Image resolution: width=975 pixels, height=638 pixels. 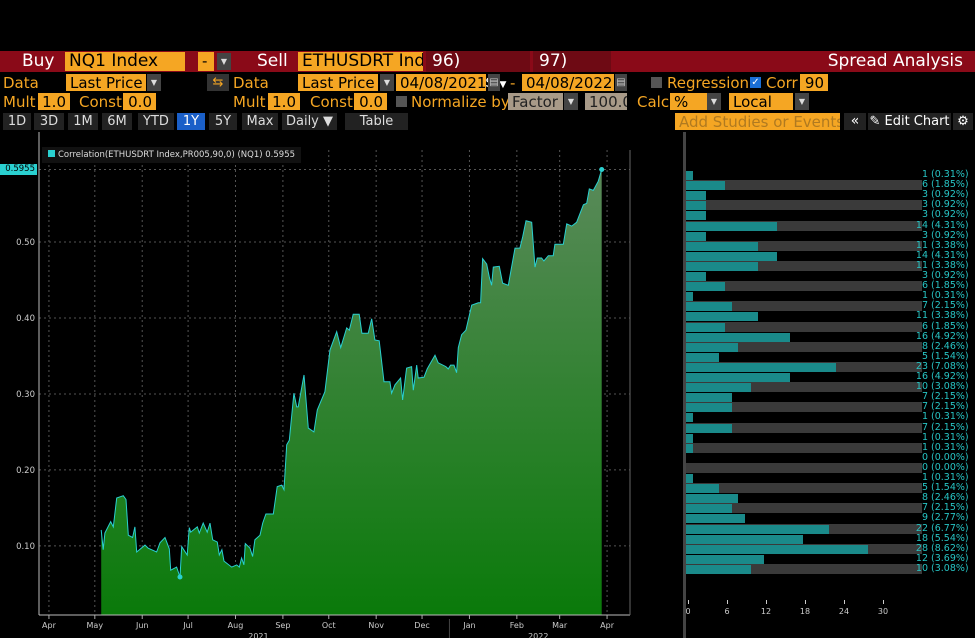 I want to click on x-tick-label: Mar, so click(x=560, y=625).